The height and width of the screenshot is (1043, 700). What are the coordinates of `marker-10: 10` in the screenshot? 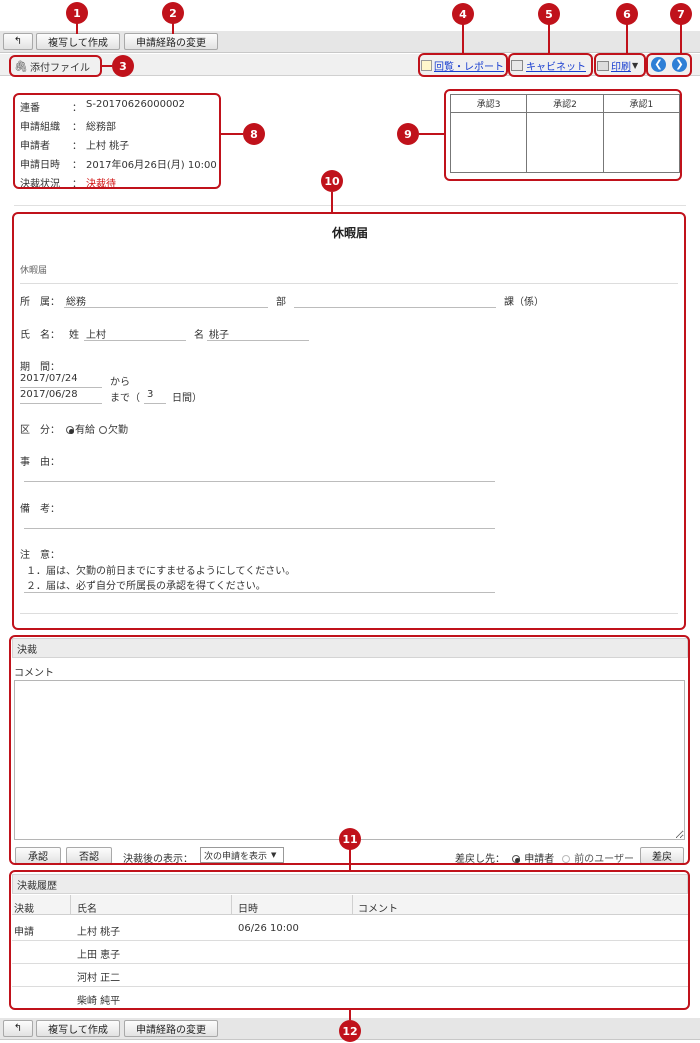 It's located at (332, 181).